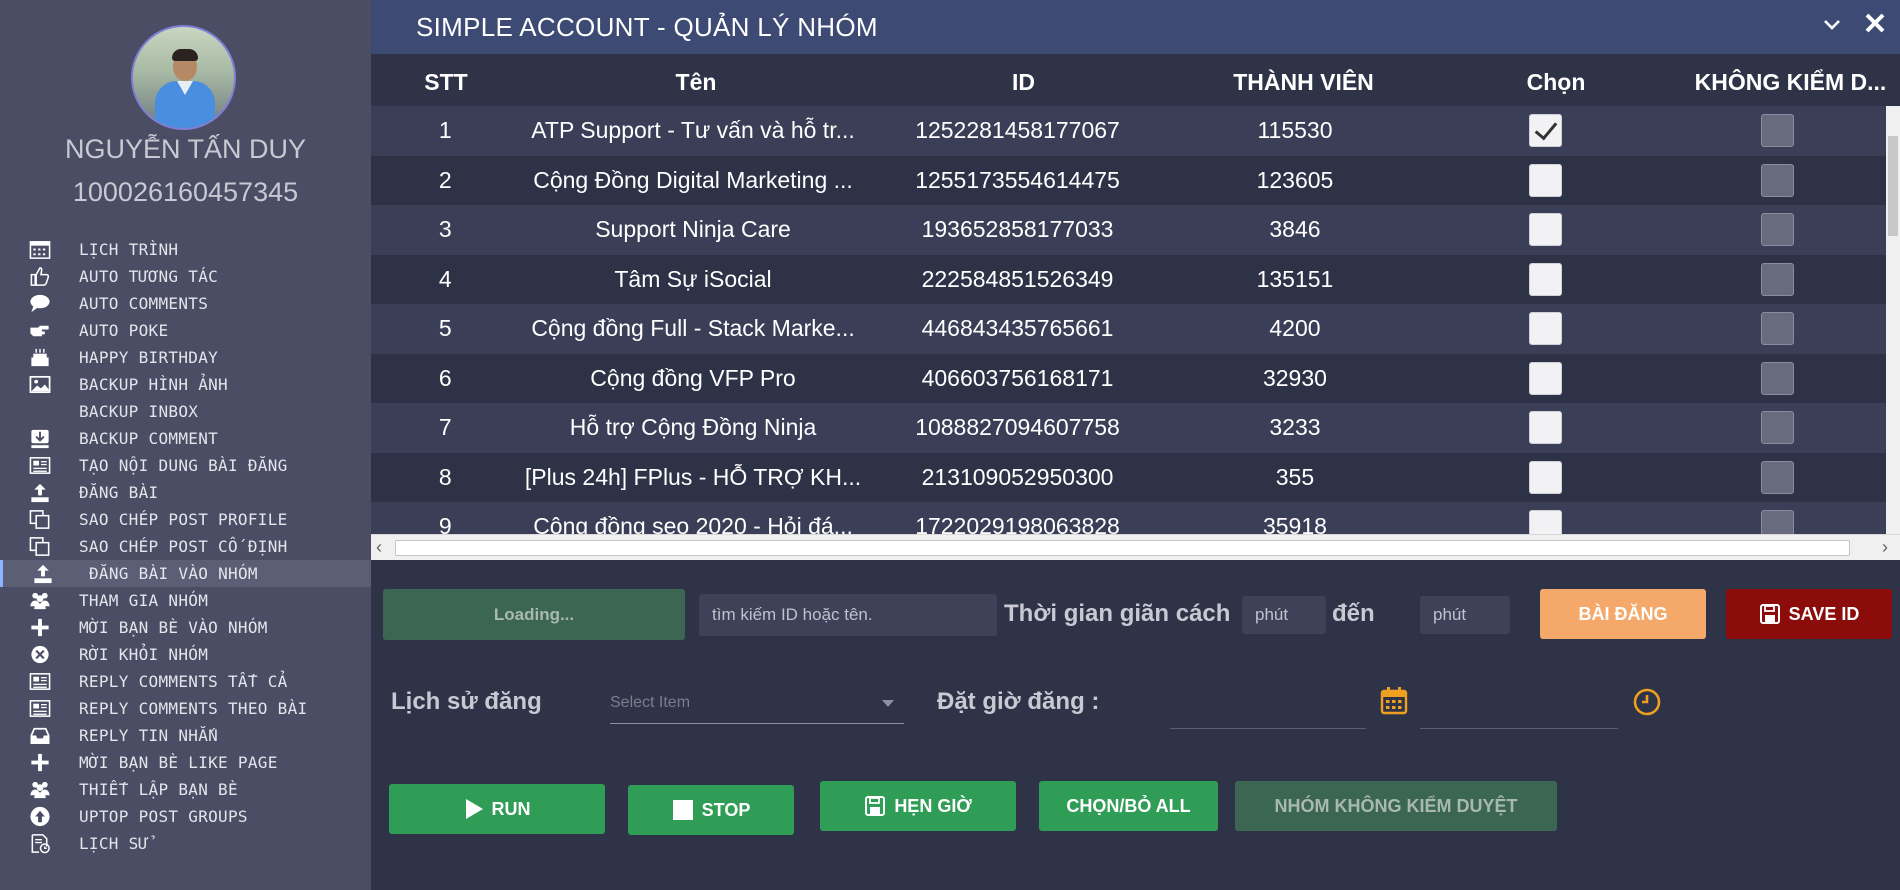 Image resolution: width=1900 pixels, height=890 pixels. Describe the element at coordinates (185, 843) in the screenshot. I see `sidebar-item-22: LỊCH SỬ` at that location.